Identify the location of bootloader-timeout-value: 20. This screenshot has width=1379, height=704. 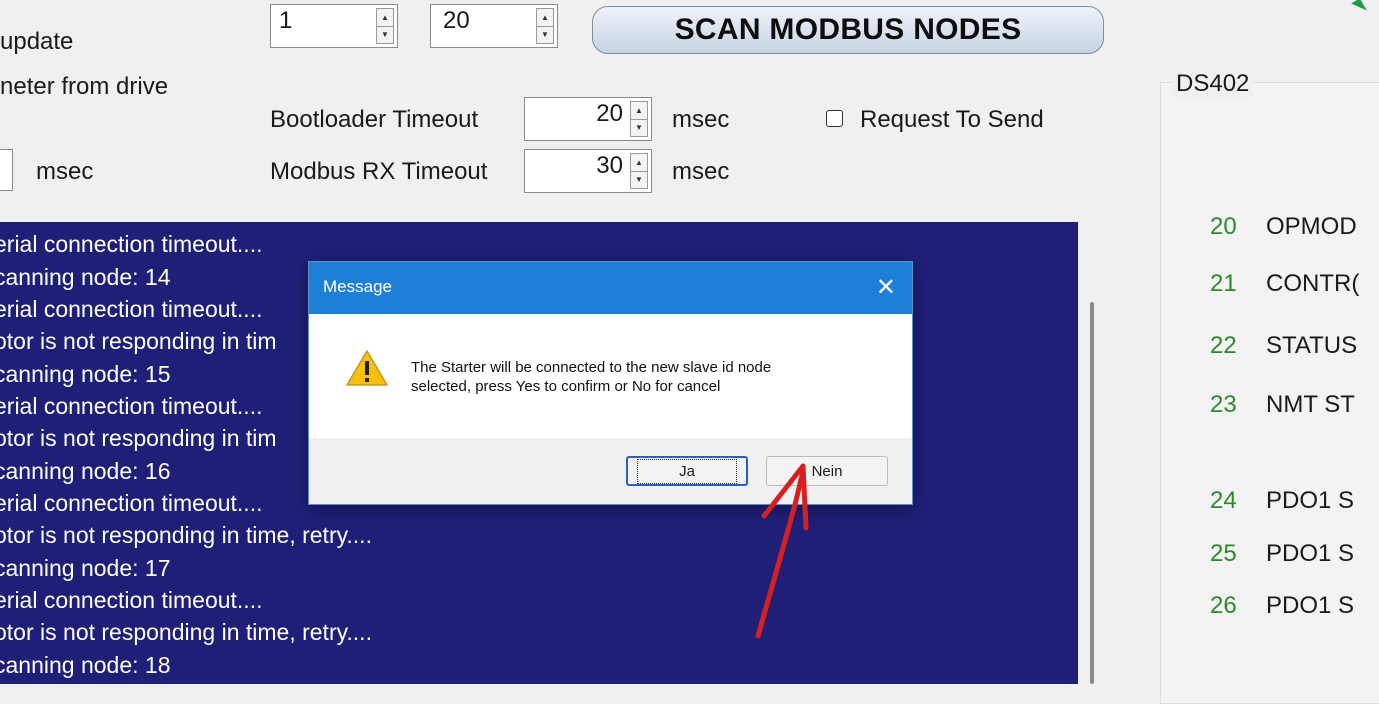
(609, 113).